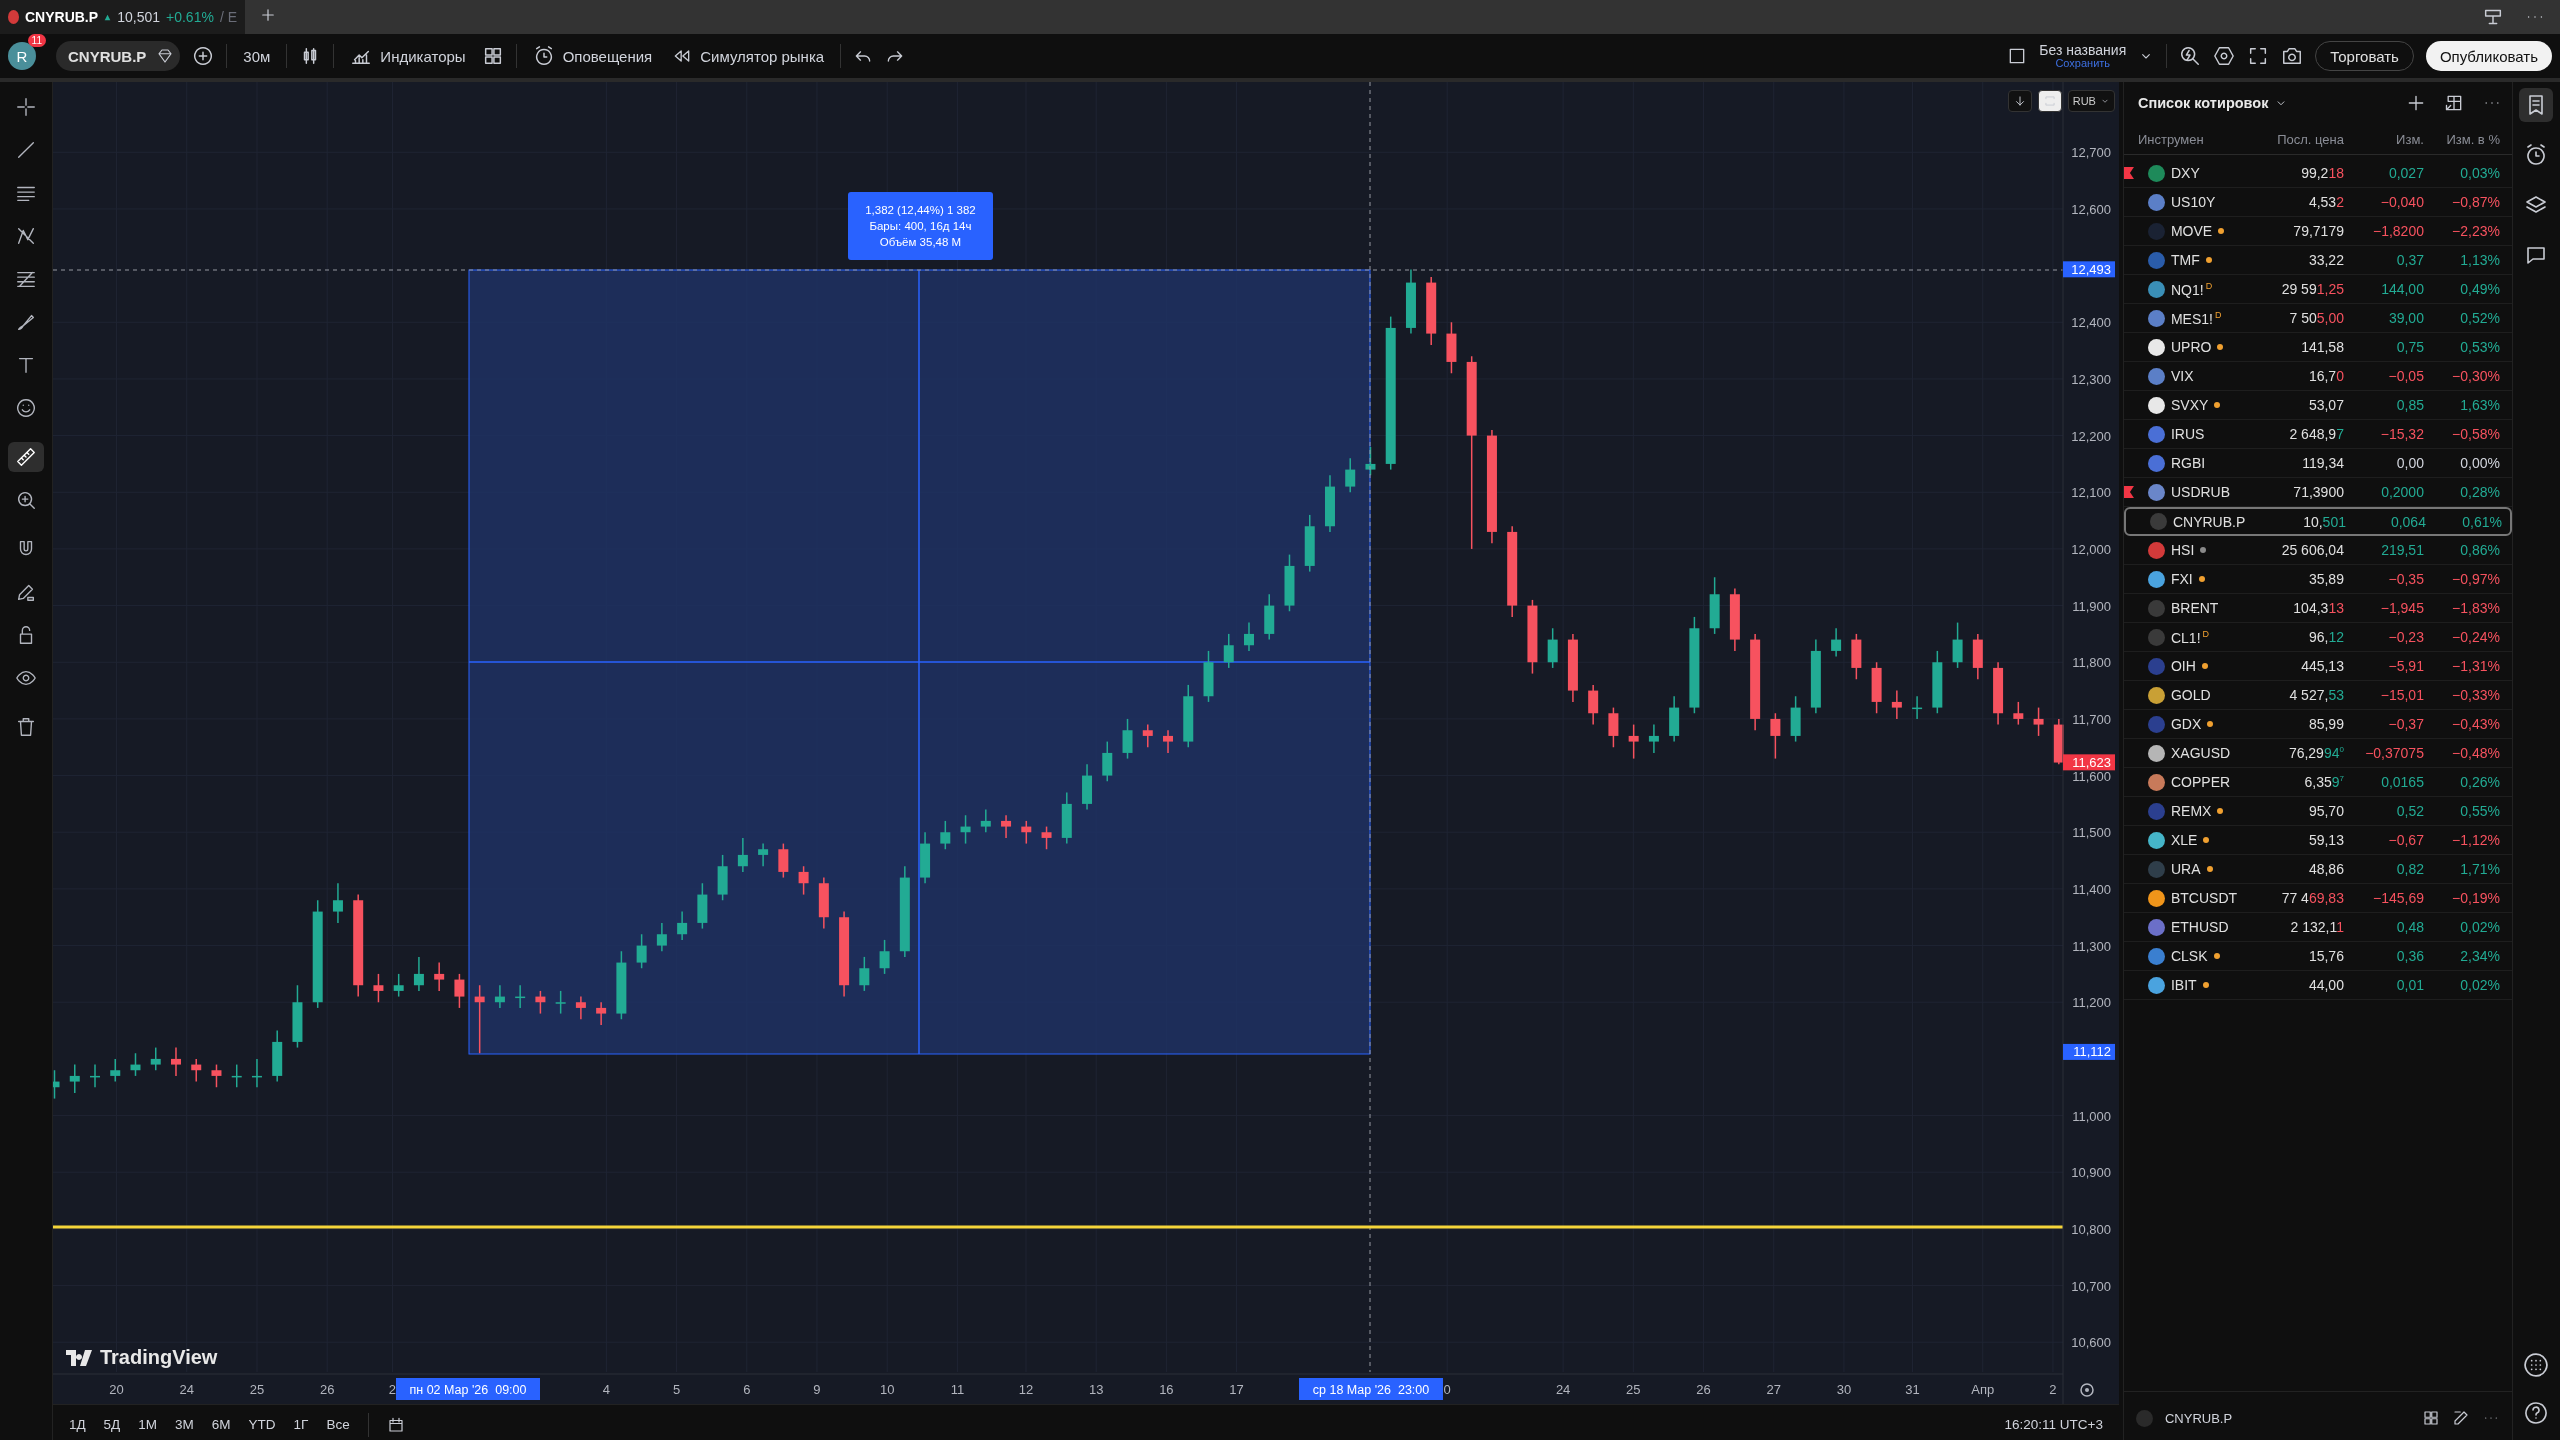  What do you see at coordinates (2488, 56) in the screenshot?
I see `publish-button: Опубликовать` at bounding box center [2488, 56].